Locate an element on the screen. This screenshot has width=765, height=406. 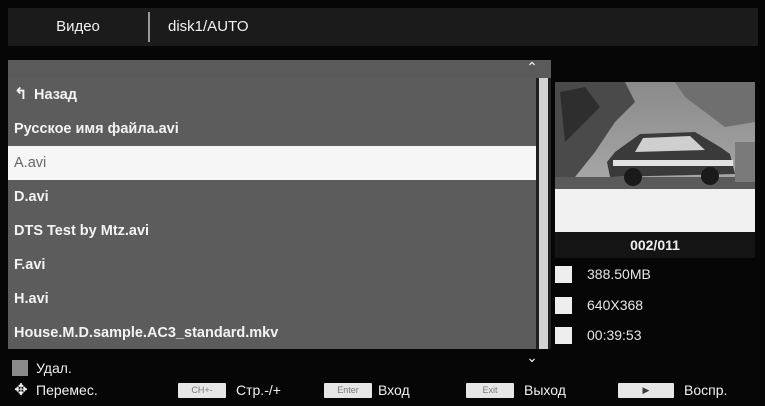
list-item: DTS Test by Mtz.avi is located at coordinates (272, 231).